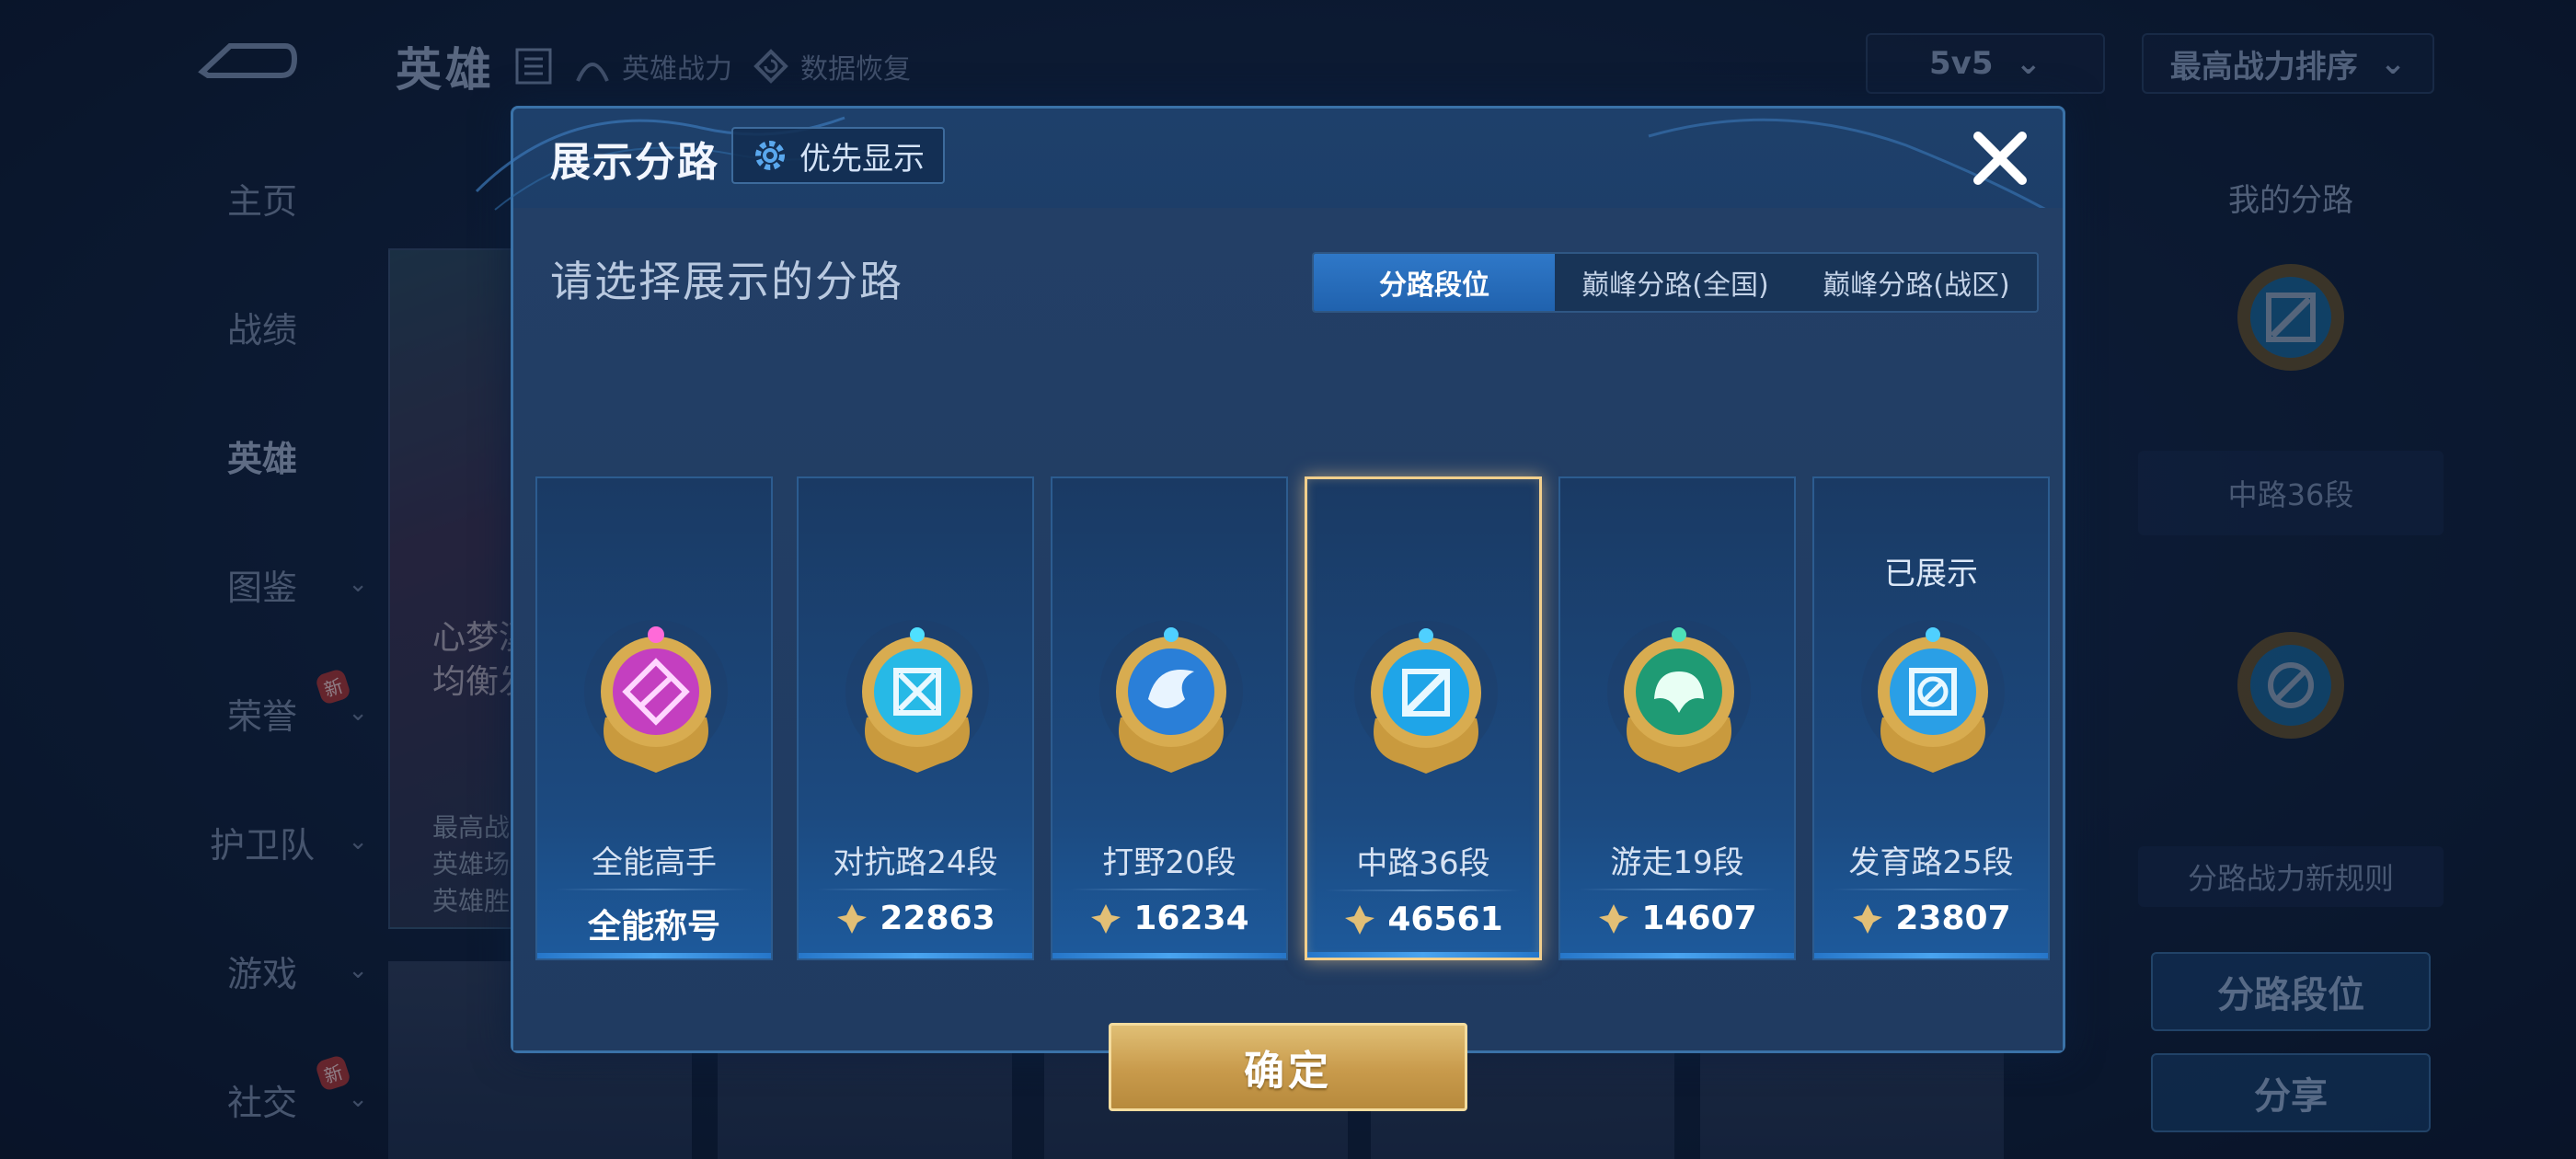  What do you see at coordinates (1931, 574) in the screenshot?
I see `shown-status-label: 已展示` at bounding box center [1931, 574].